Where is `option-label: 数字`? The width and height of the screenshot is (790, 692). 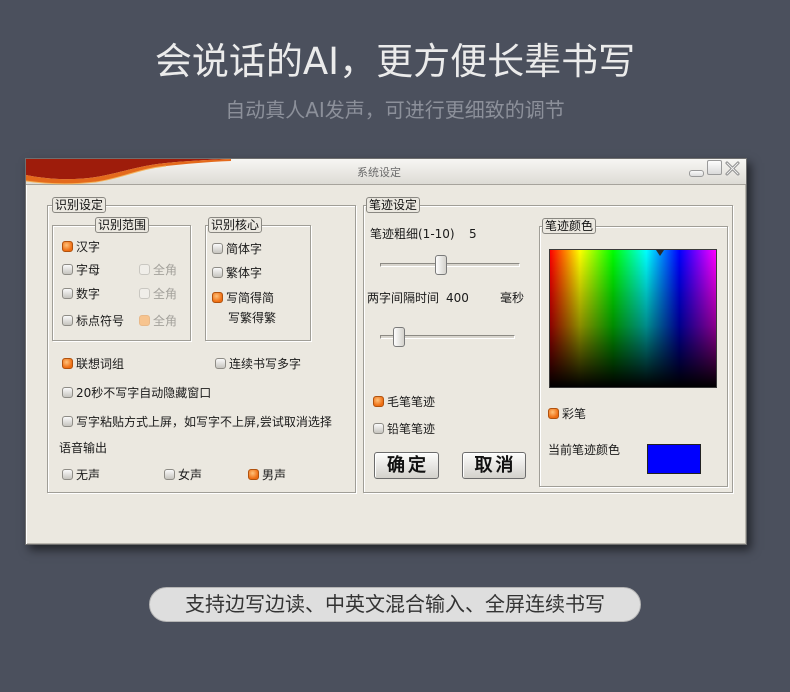
option-label: 数字 is located at coordinates (88, 293).